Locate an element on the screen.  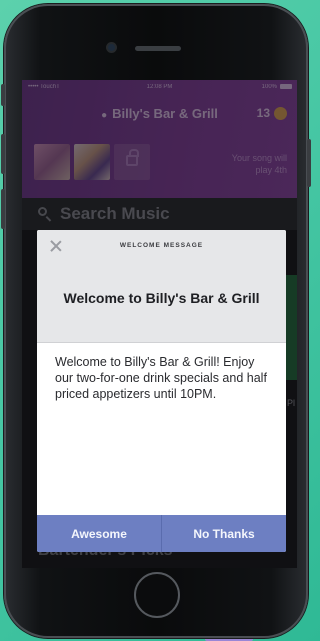
modal-button-bar: Awesome No Thanks is located at coordinates (161, 533).